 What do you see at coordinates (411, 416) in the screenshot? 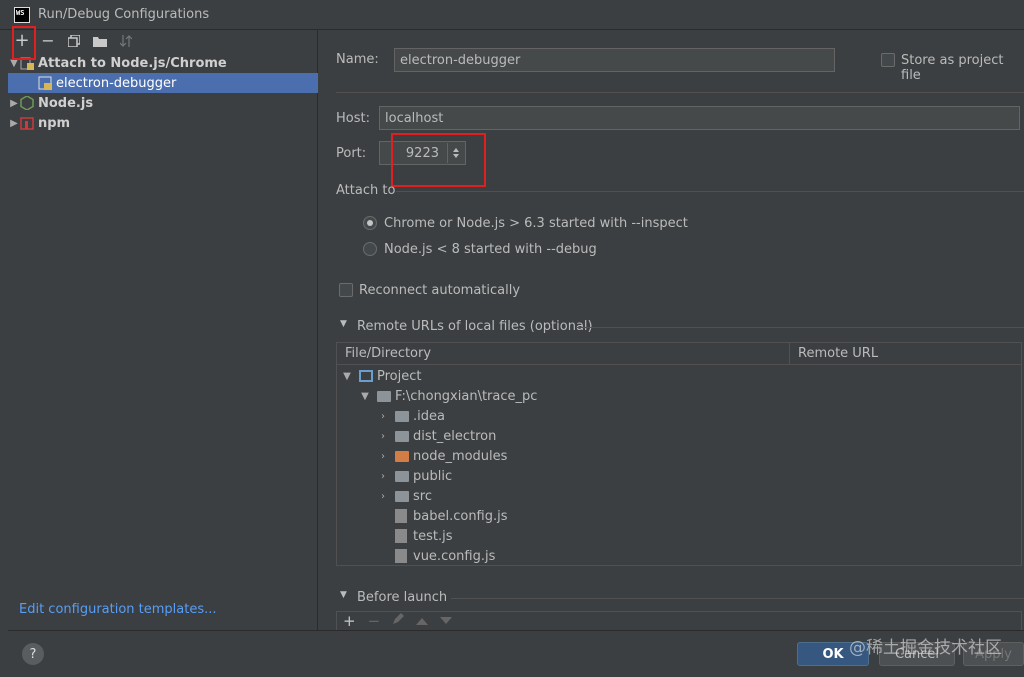
I see `table-row: › .idea` at bounding box center [411, 416].